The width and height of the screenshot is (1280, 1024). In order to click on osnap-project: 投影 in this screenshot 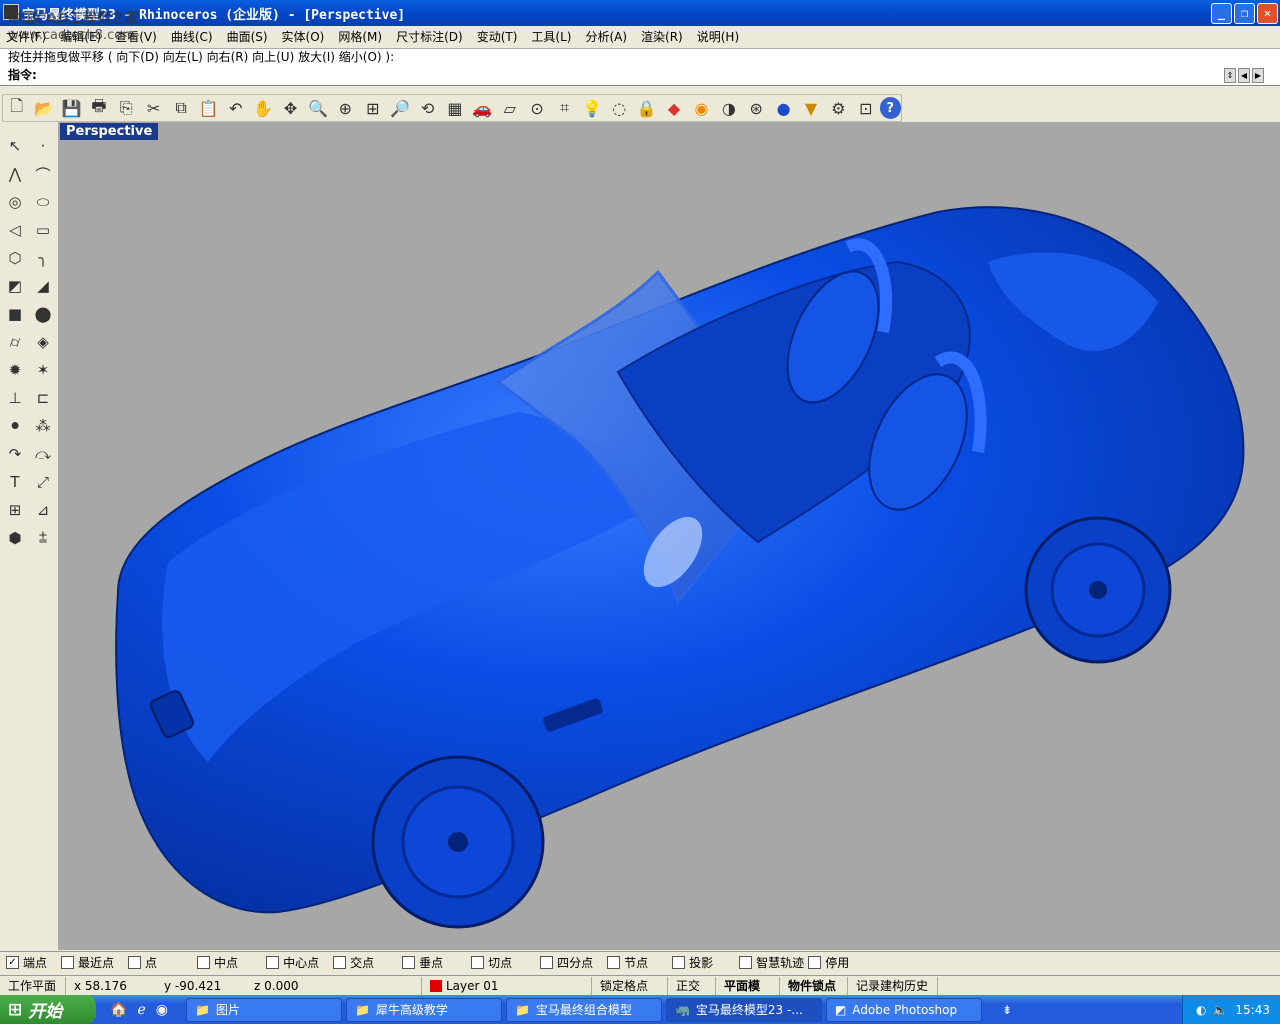, I will do `click(692, 962)`.